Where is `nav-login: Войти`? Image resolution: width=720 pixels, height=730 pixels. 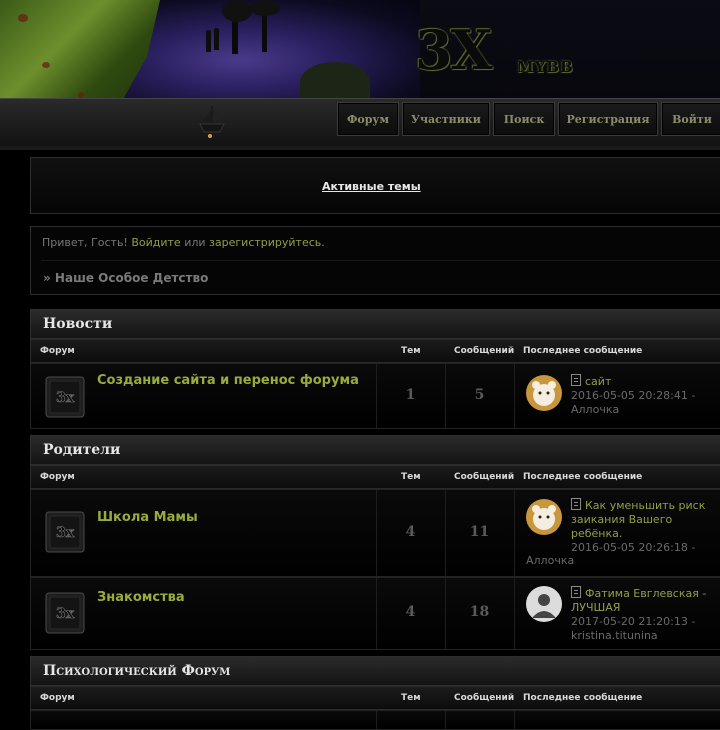 nav-login: Войти is located at coordinates (690, 119).